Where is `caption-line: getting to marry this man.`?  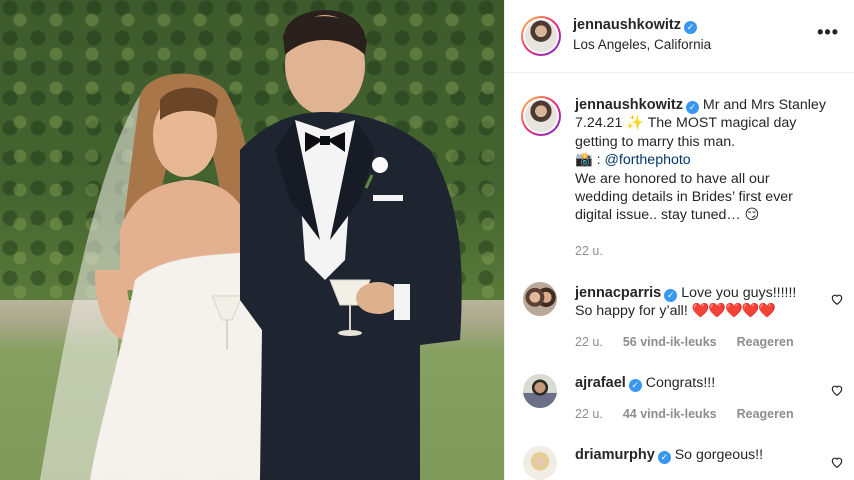 caption-line: getting to marry this man. is located at coordinates (655, 141).